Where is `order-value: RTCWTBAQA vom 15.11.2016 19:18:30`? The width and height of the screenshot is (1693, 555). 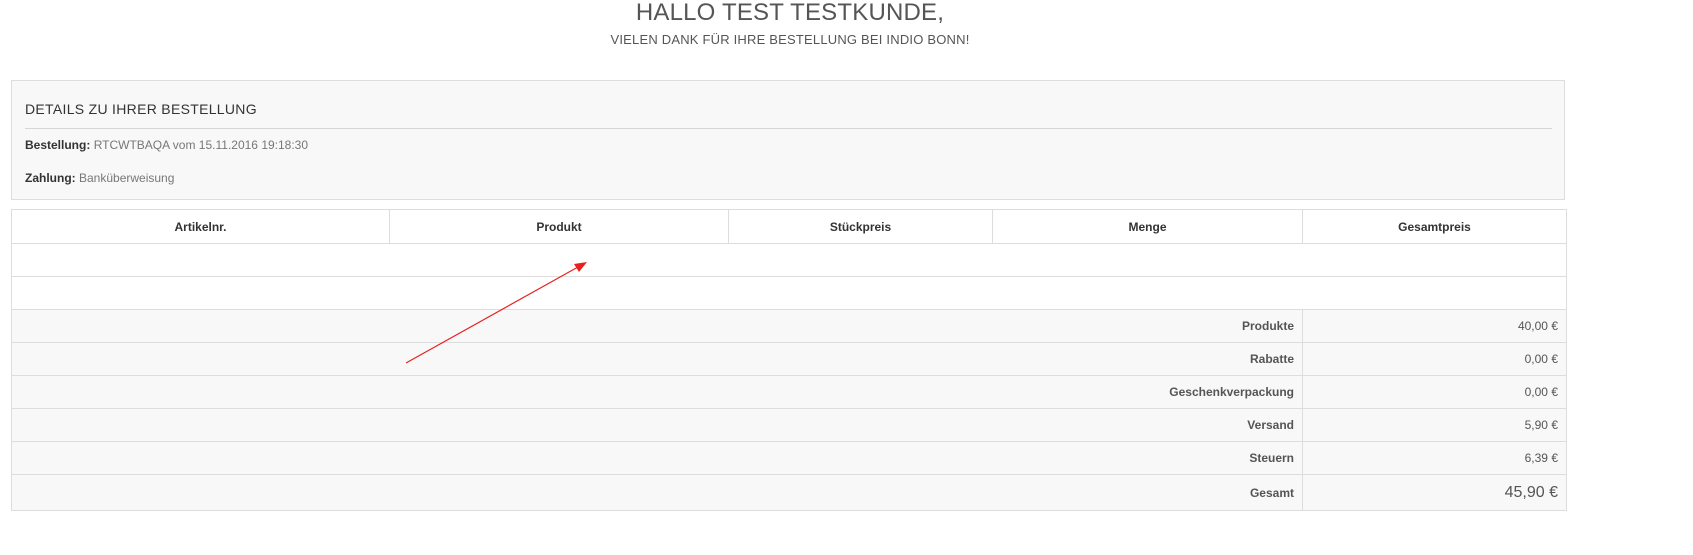 order-value: RTCWTBAQA vom 15.11.2016 19:18:30 is located at coordinates (201, 145).